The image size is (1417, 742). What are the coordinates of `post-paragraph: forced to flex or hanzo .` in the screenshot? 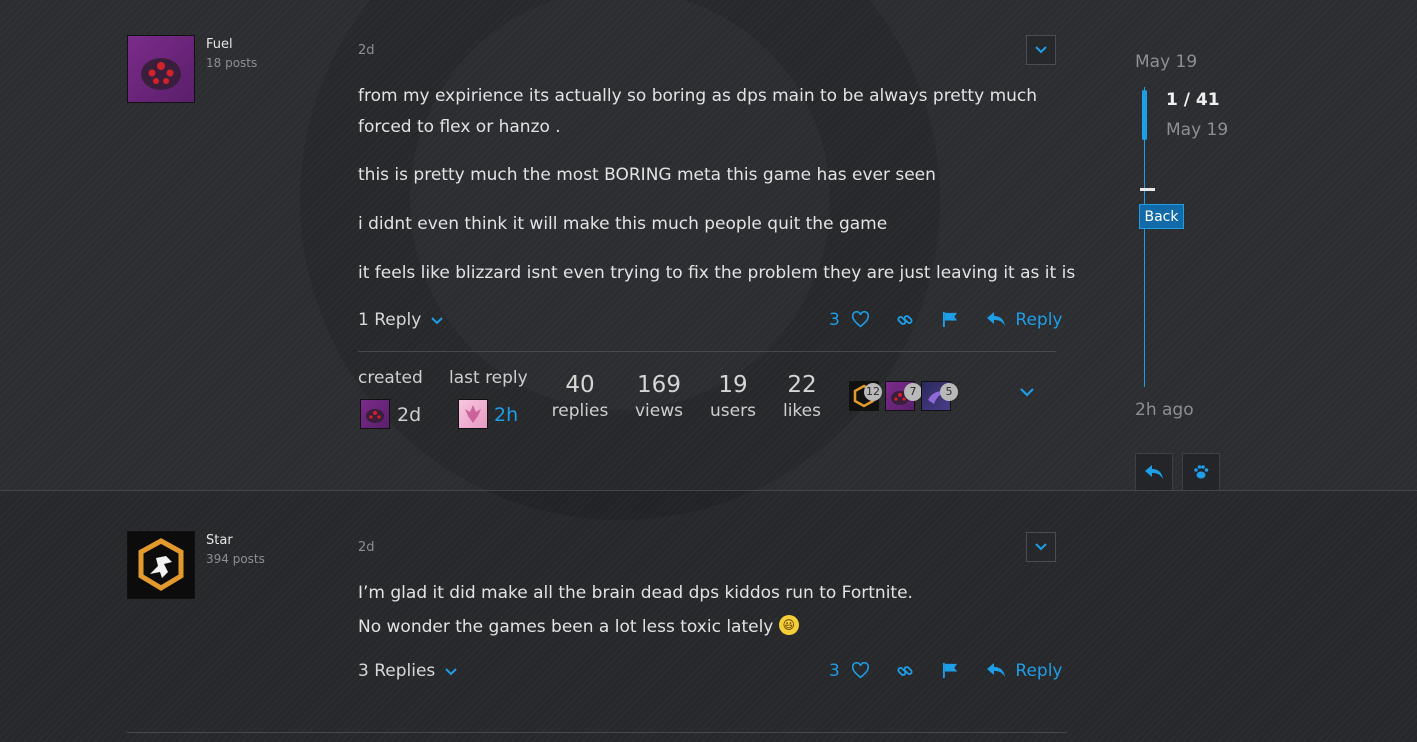 It's located at (459, 127).